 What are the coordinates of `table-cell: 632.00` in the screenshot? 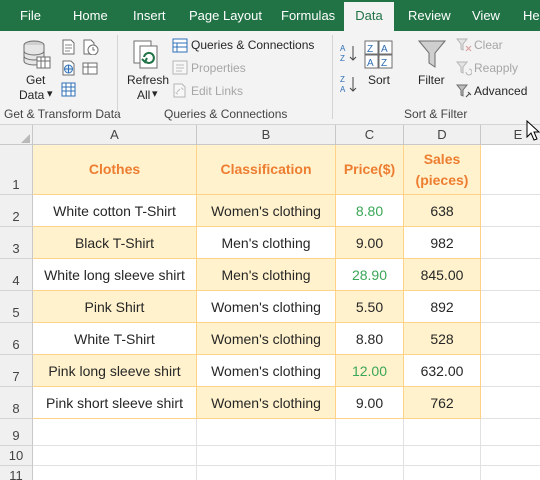 It's located at (442, 371).